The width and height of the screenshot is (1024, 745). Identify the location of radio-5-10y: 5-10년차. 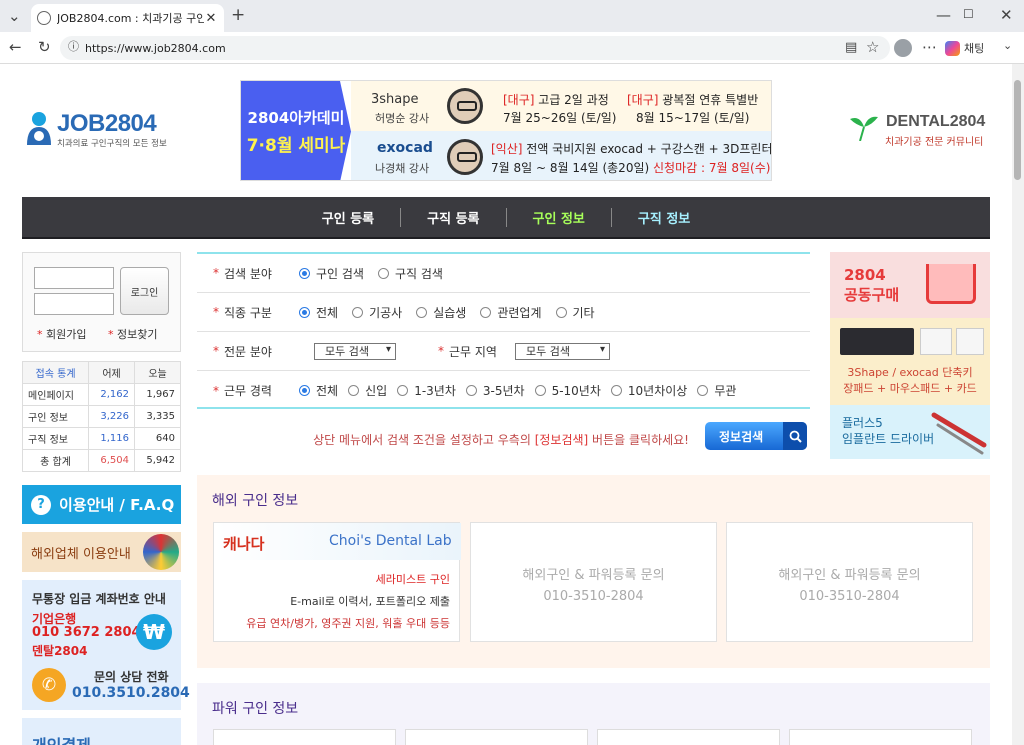
(567, 390).